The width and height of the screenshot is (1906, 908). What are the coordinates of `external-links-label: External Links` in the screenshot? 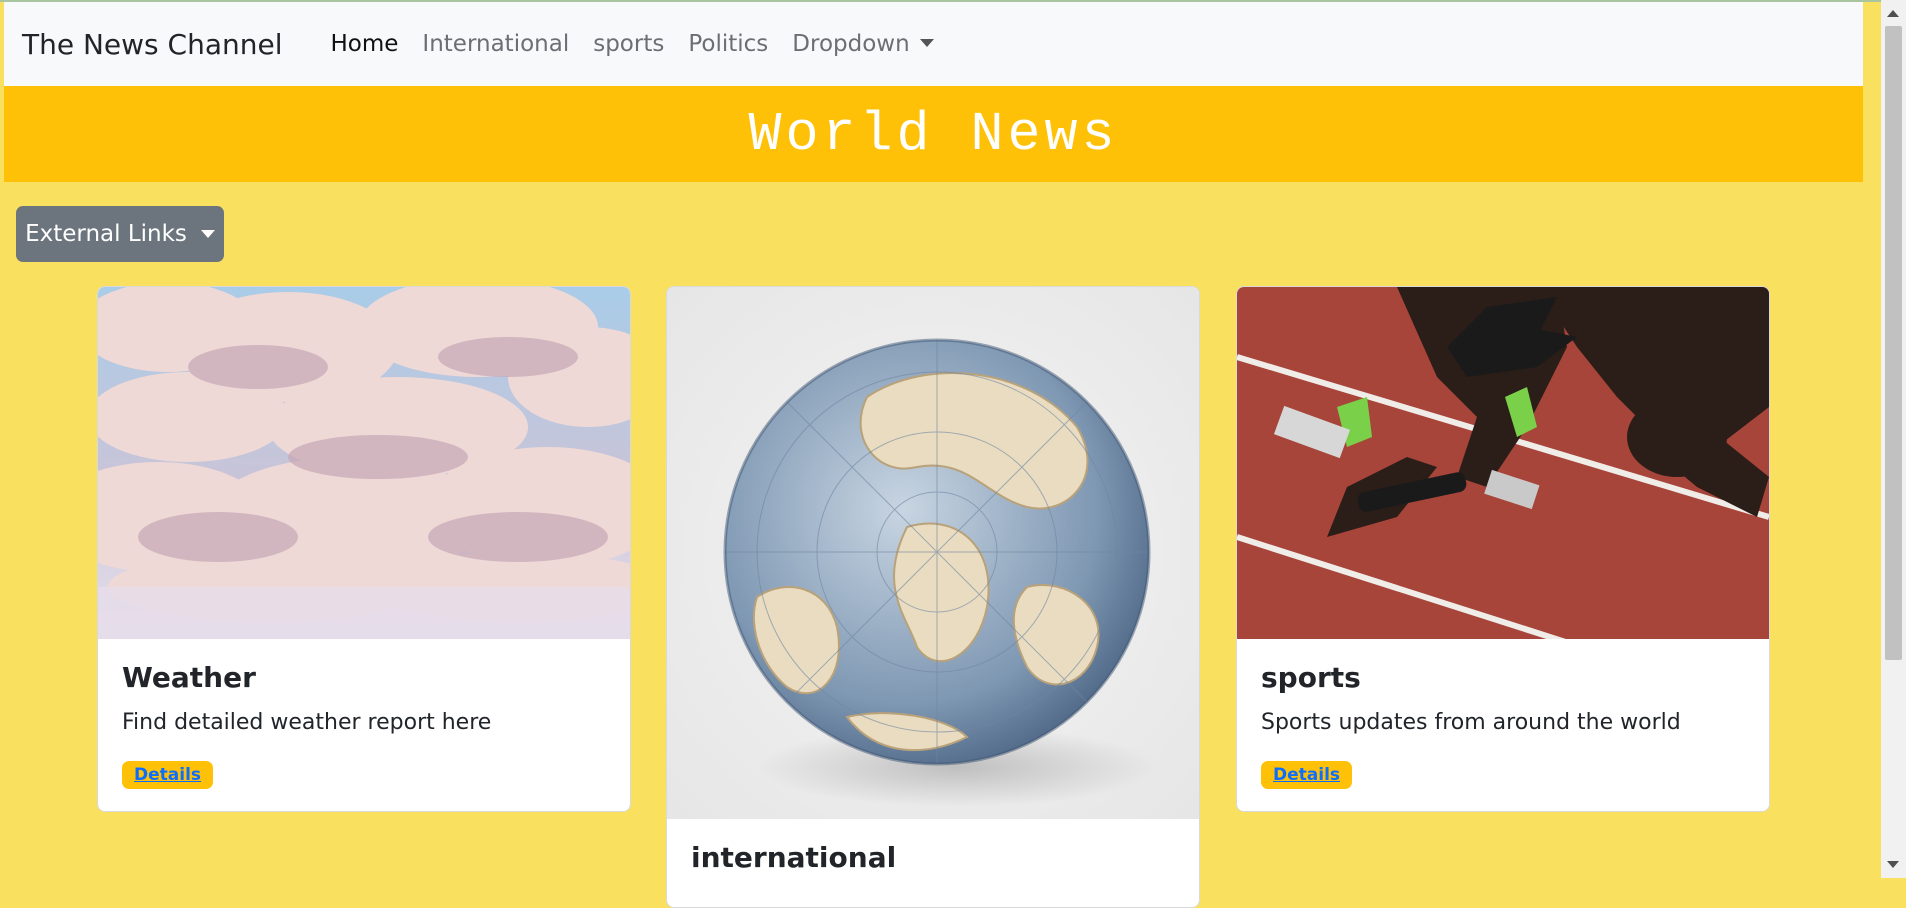 It's located at (106, 234).